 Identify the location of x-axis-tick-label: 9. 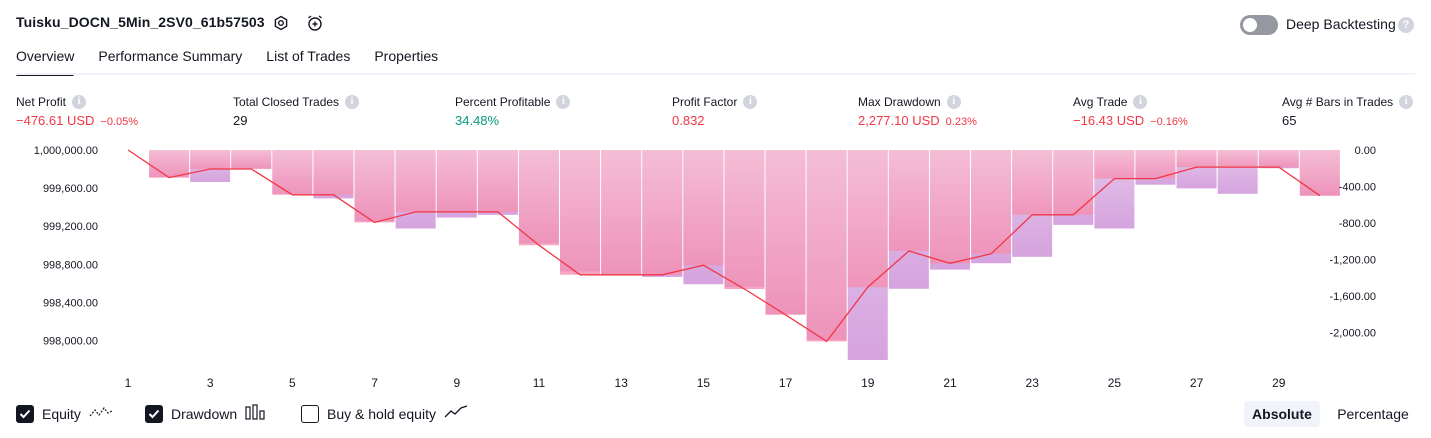
(456, 383).